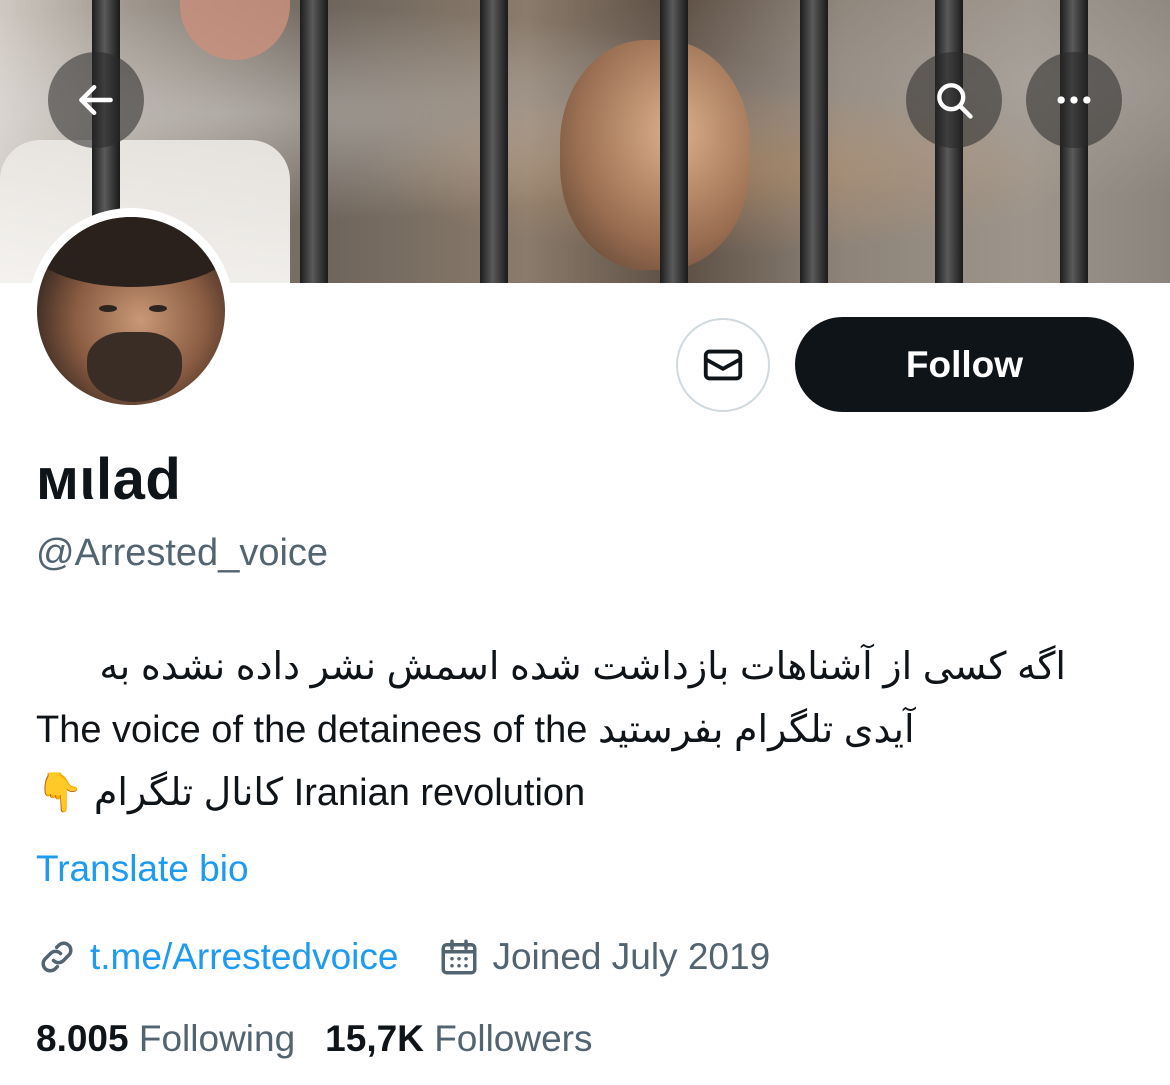  I want to click on avatar-image, so click(131, 311).